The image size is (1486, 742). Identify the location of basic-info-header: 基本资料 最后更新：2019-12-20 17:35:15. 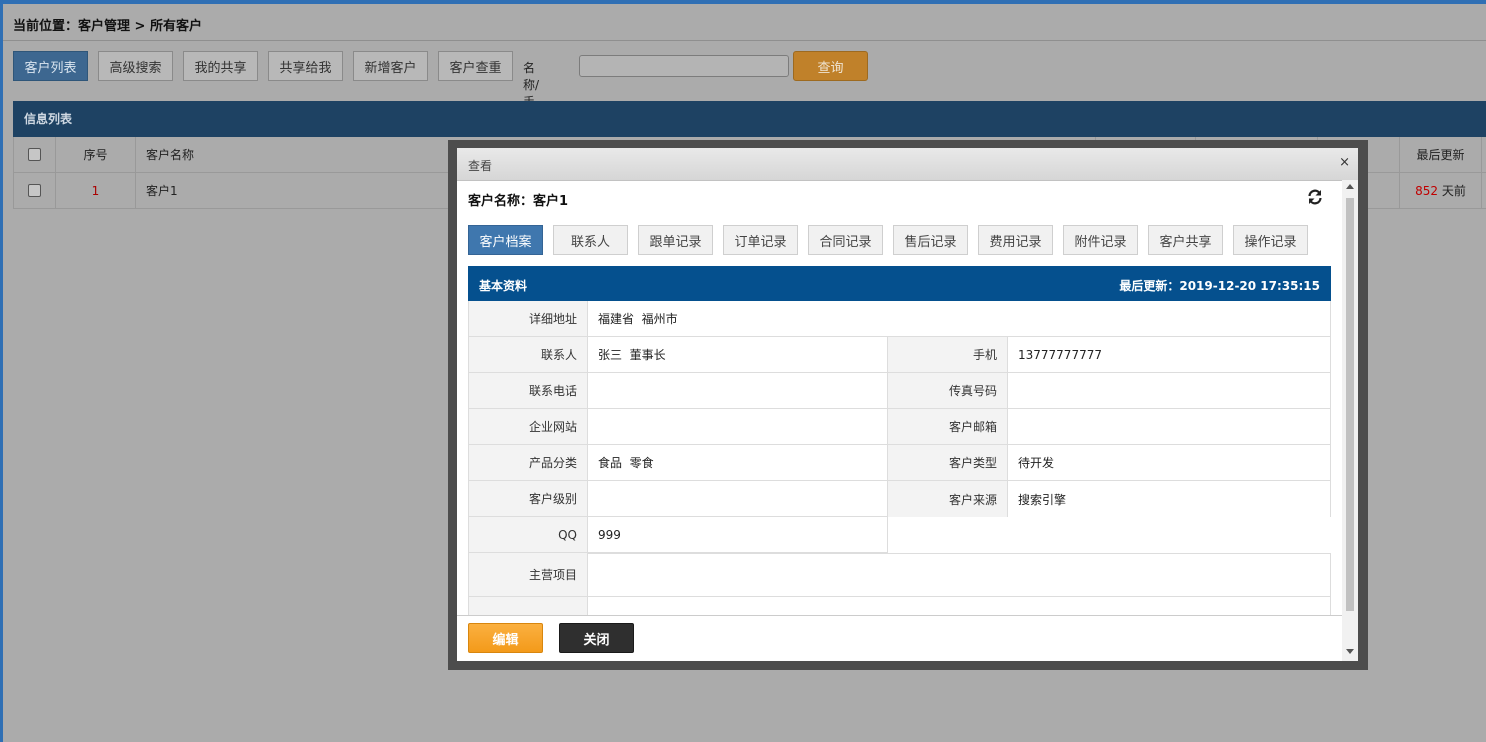
(899, 283).